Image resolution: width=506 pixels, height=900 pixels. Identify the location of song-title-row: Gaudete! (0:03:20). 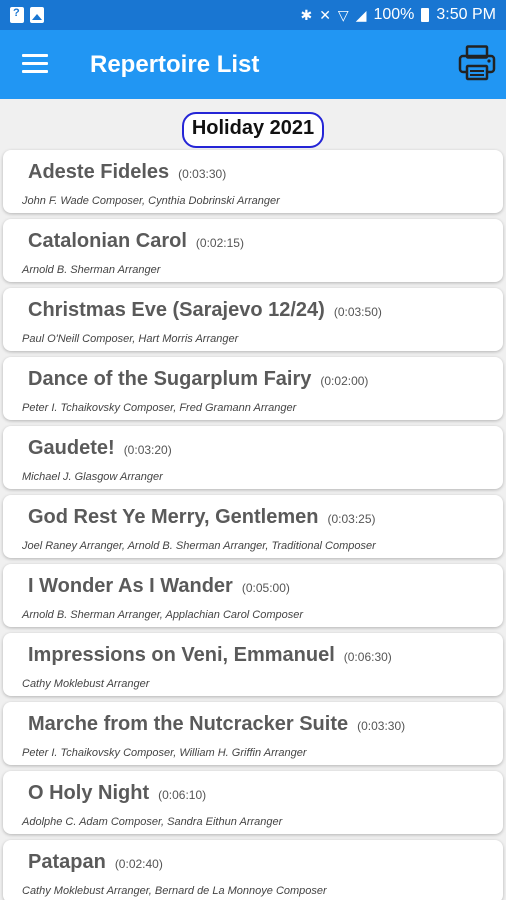
(100, 448).